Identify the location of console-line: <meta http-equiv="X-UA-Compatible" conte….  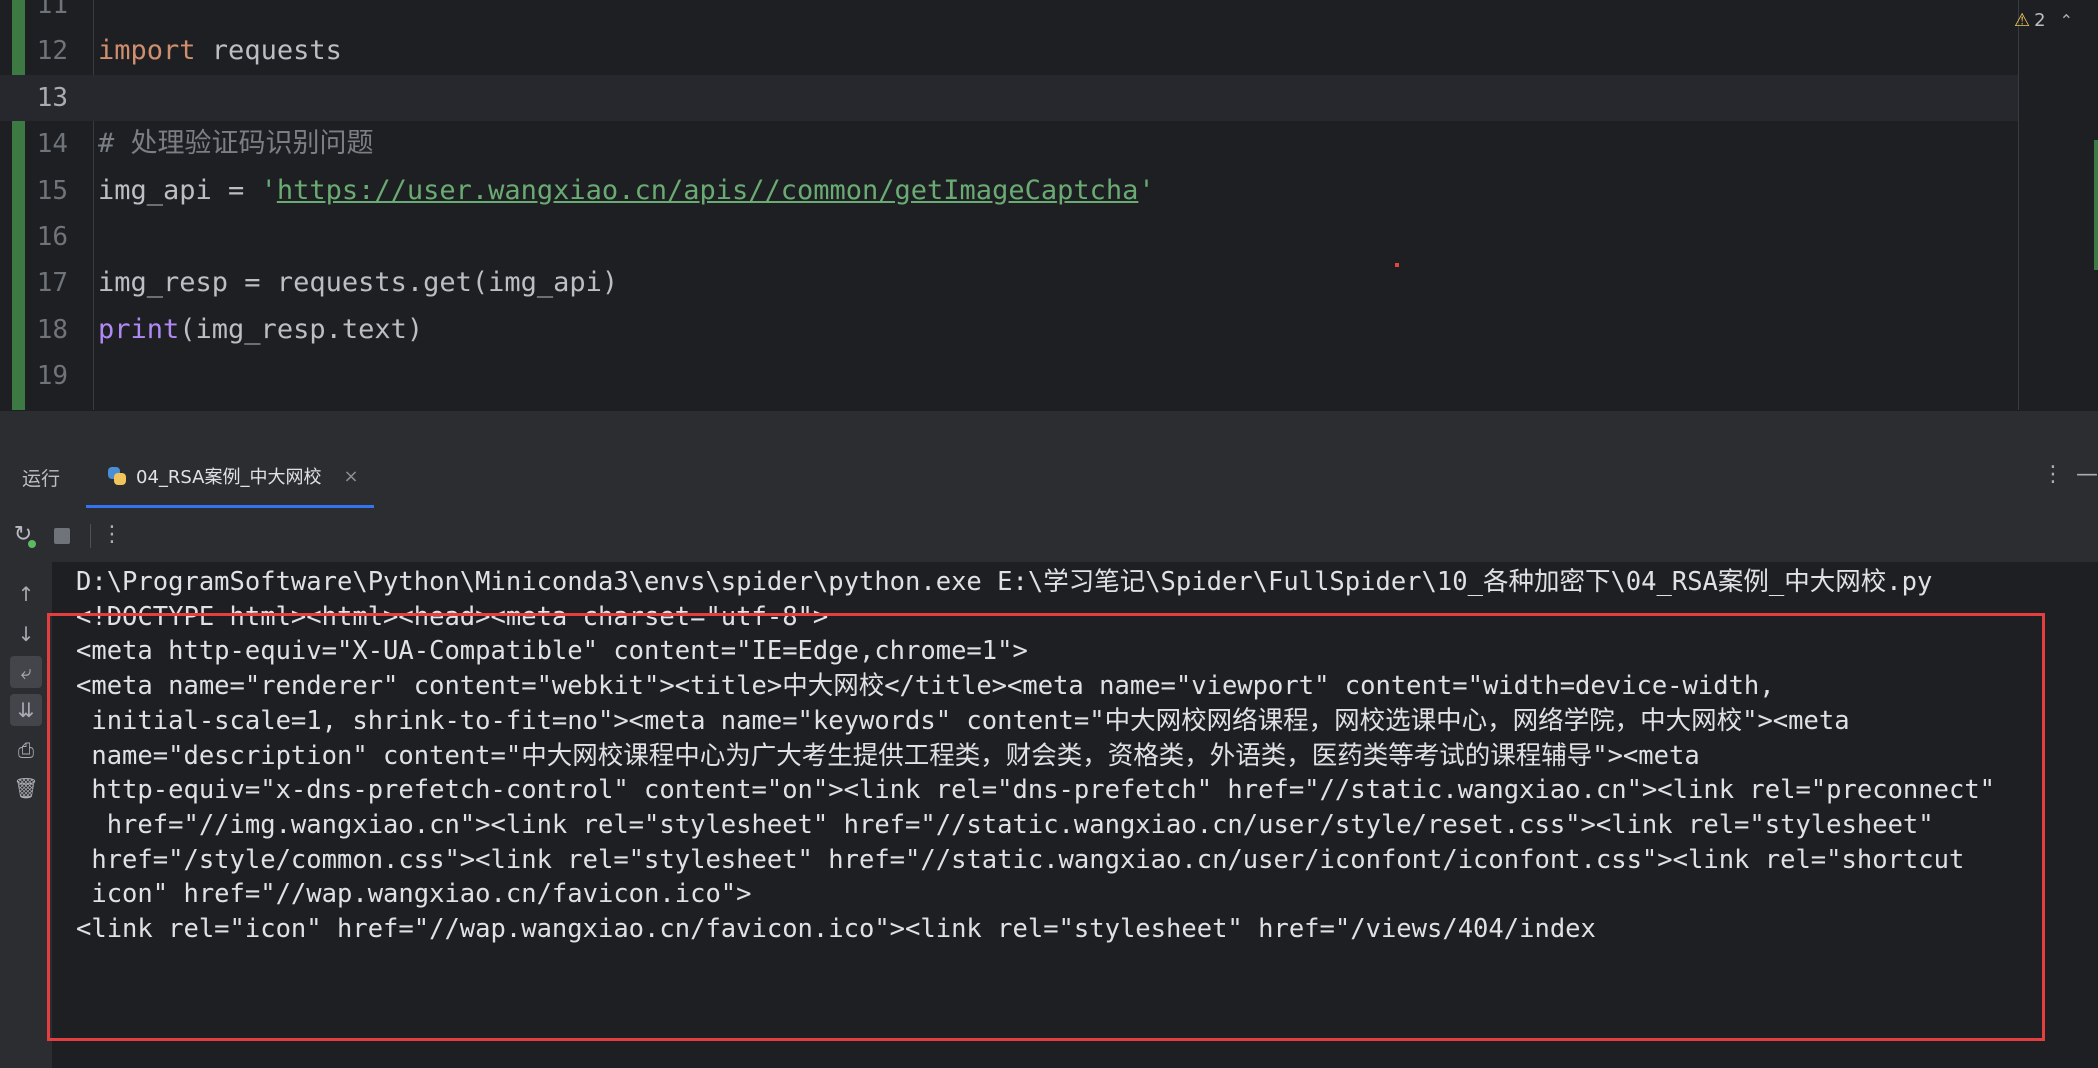
(552, 651).